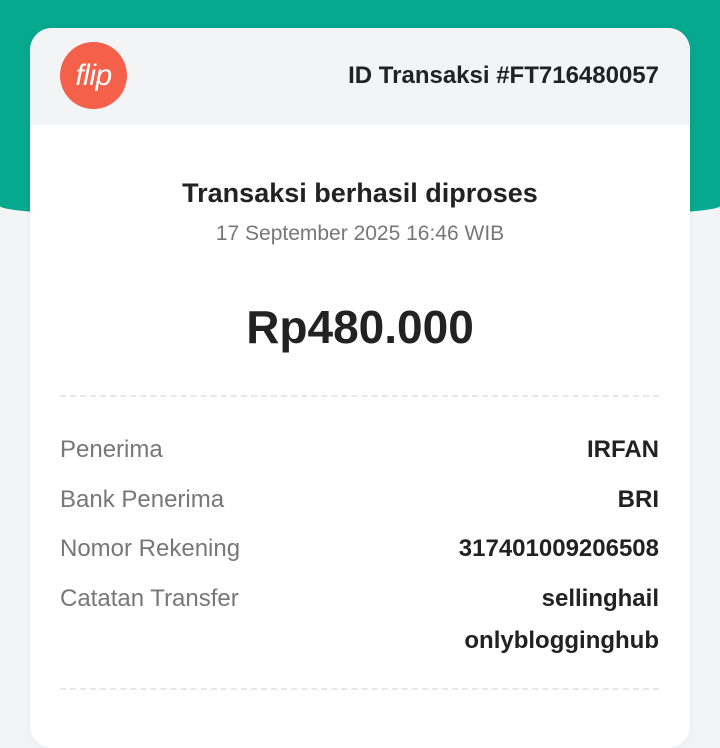  What do you see at coordinates (111, 449) in the screenshot?
I see `recipient-label: Penerima` at bounding box center [111, 449].